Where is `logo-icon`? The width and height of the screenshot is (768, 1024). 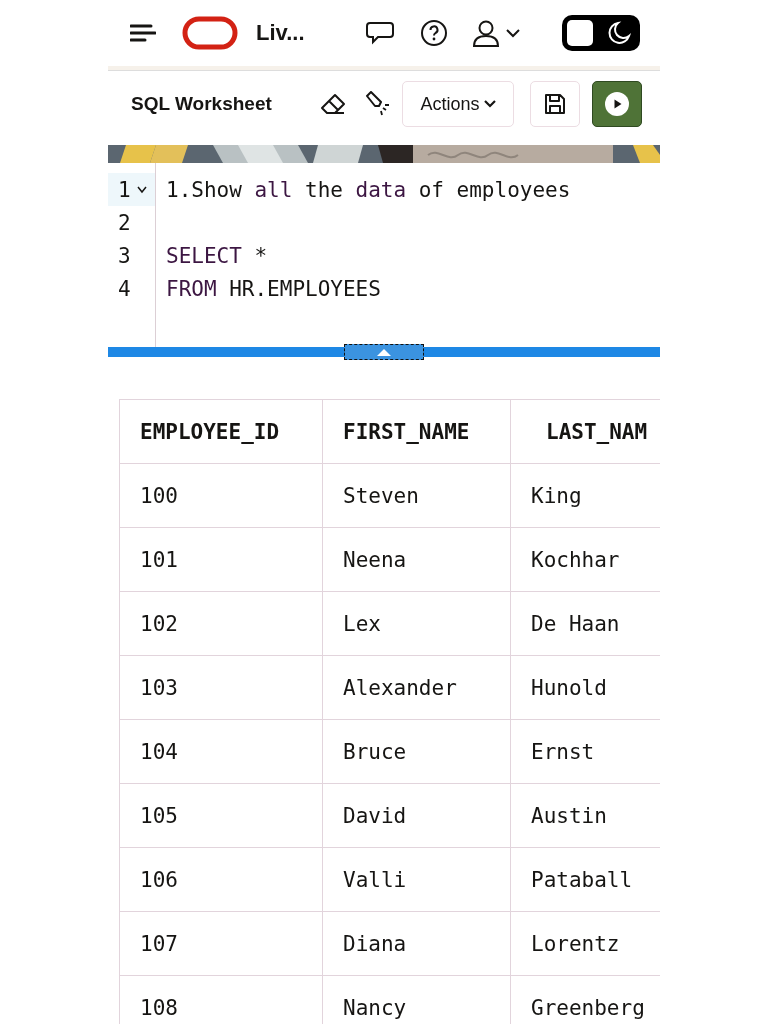
logo-icon is located at coordinates (210, 33).